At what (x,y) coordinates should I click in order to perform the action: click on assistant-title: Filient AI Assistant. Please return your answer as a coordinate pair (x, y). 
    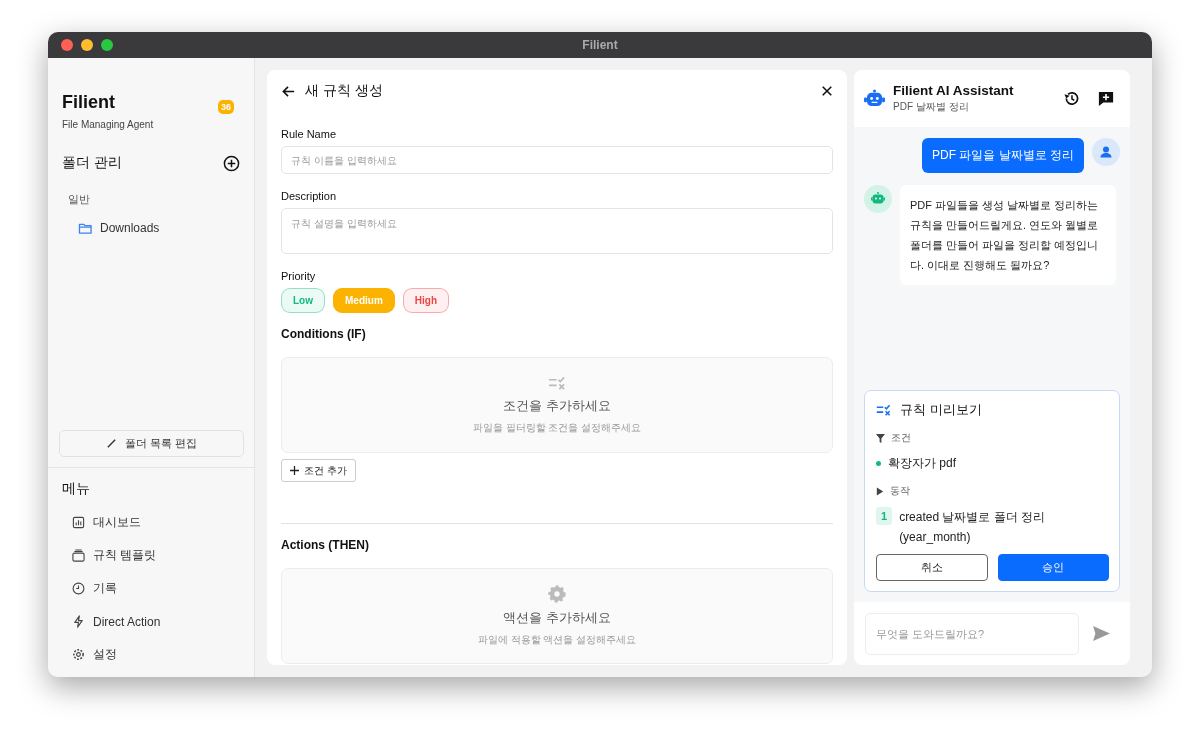
    Looking at the image, I should click on (954, 90).